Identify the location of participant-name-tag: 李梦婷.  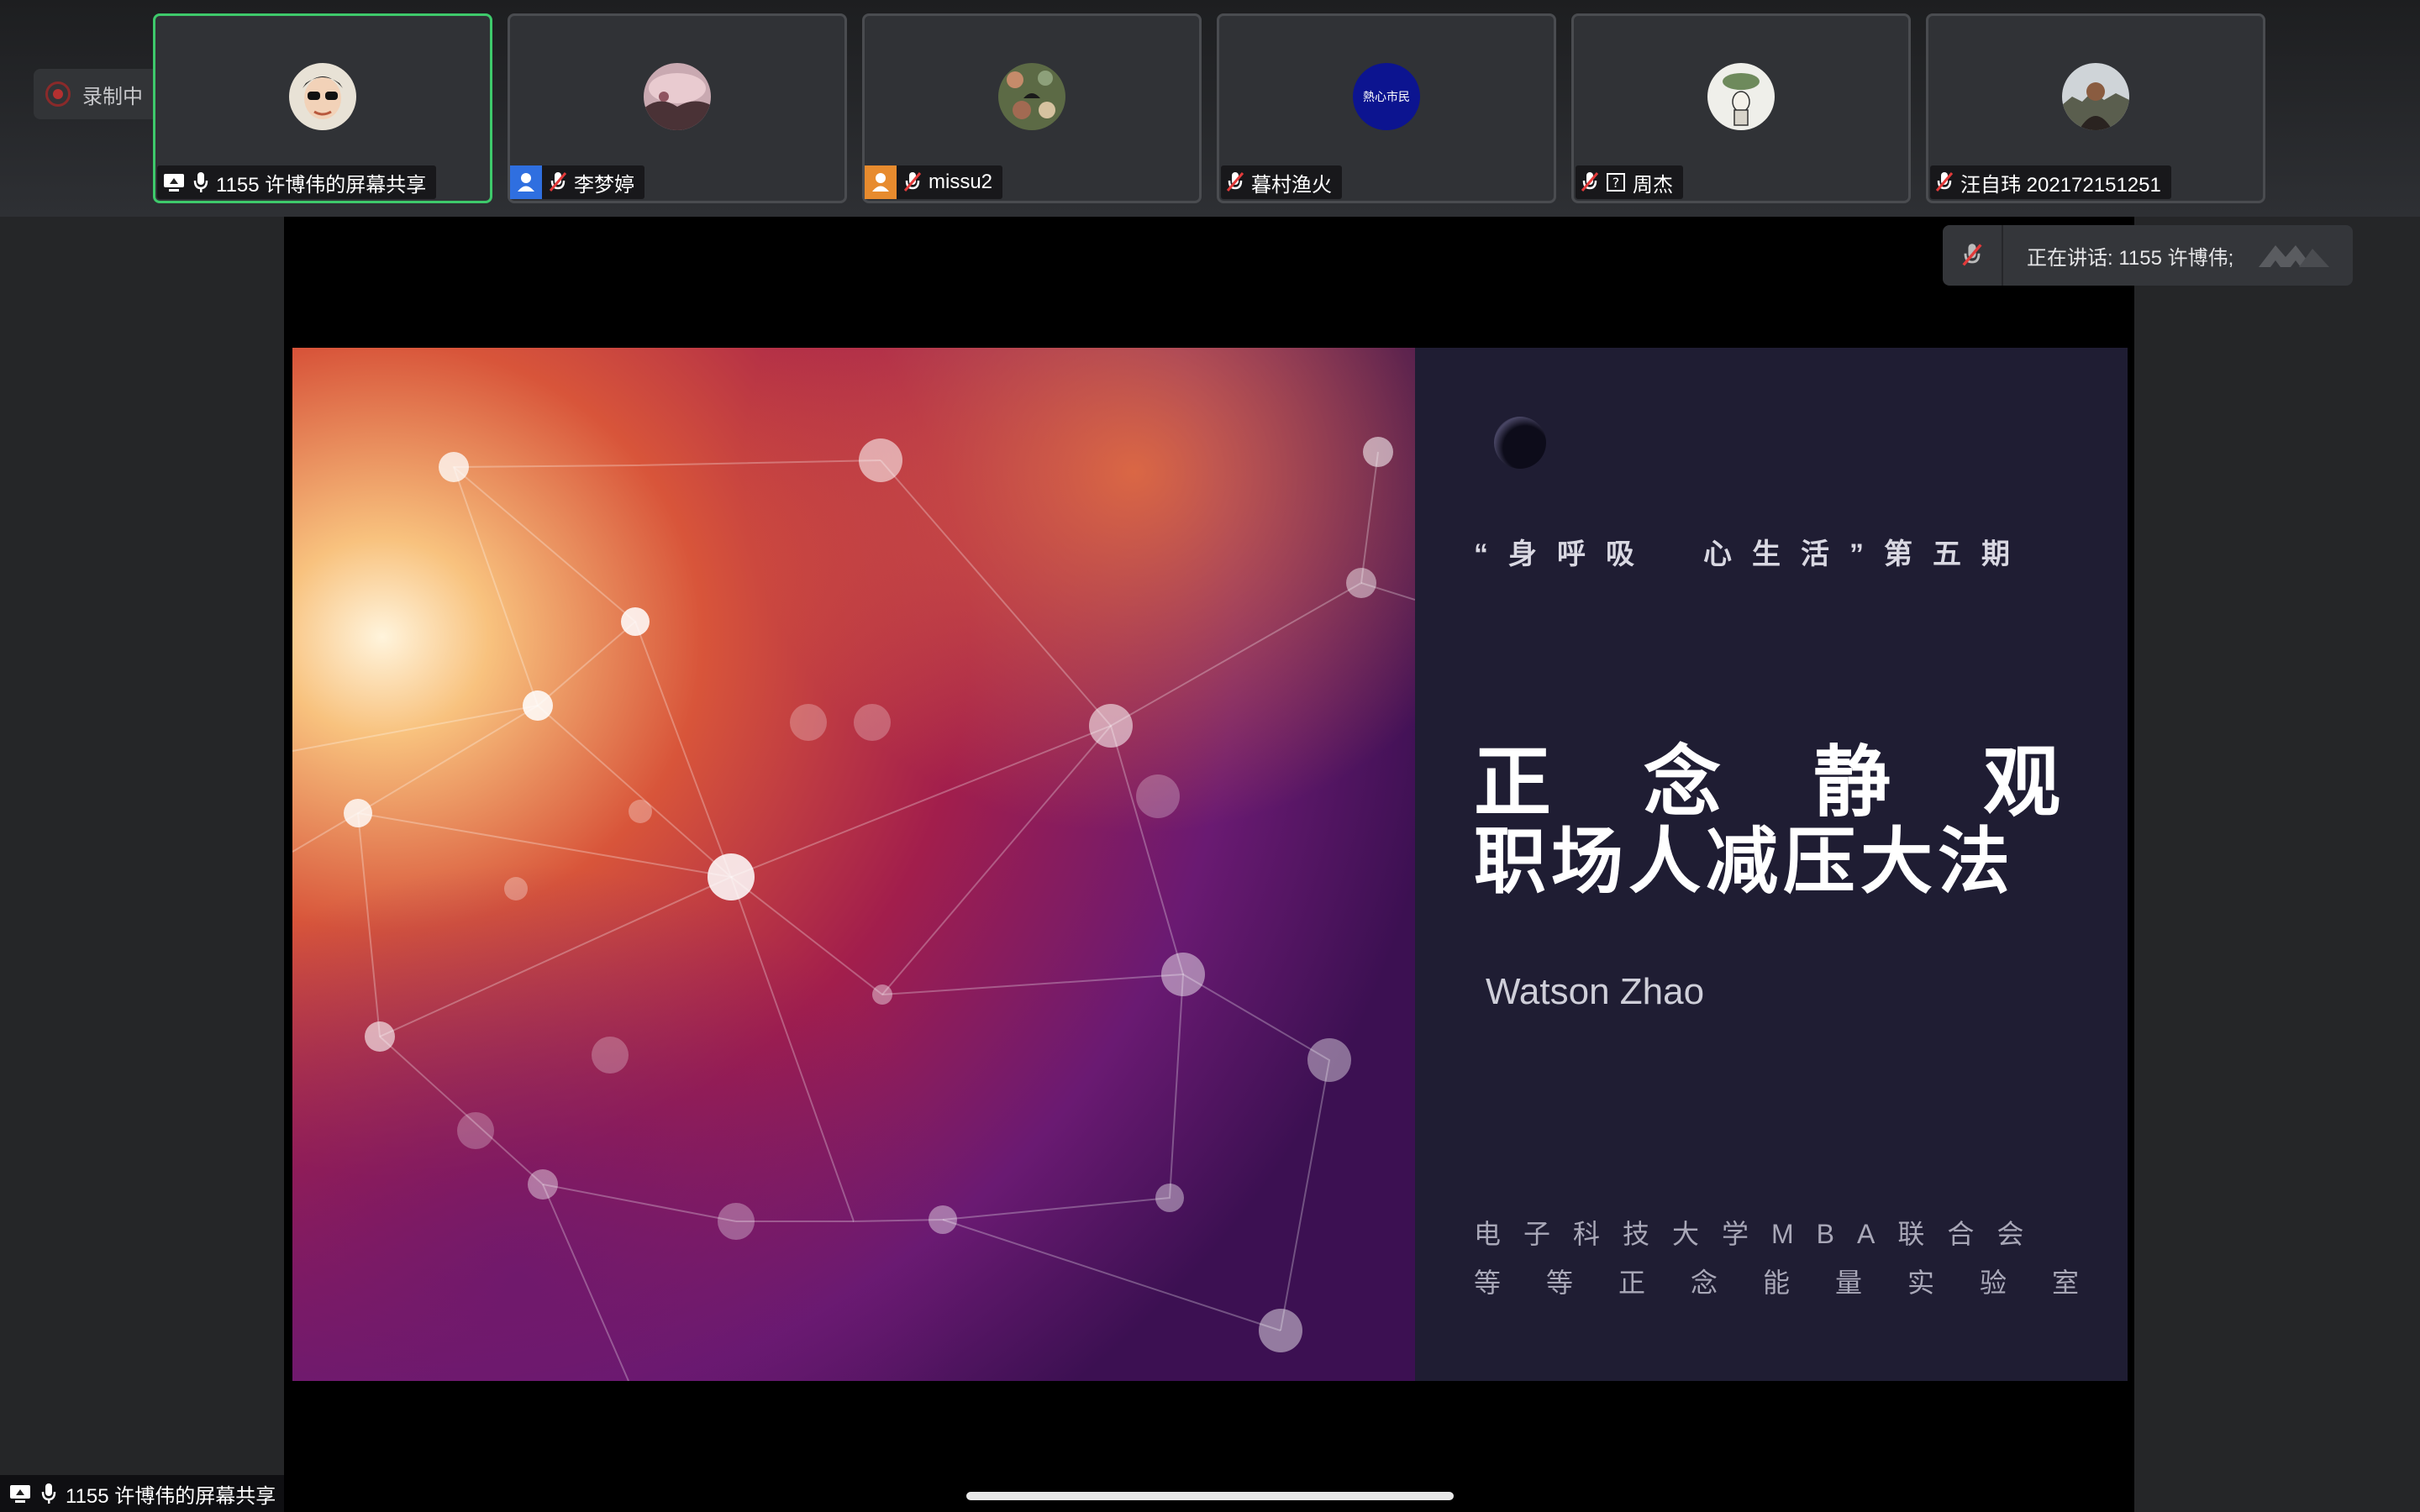
(577, 182).